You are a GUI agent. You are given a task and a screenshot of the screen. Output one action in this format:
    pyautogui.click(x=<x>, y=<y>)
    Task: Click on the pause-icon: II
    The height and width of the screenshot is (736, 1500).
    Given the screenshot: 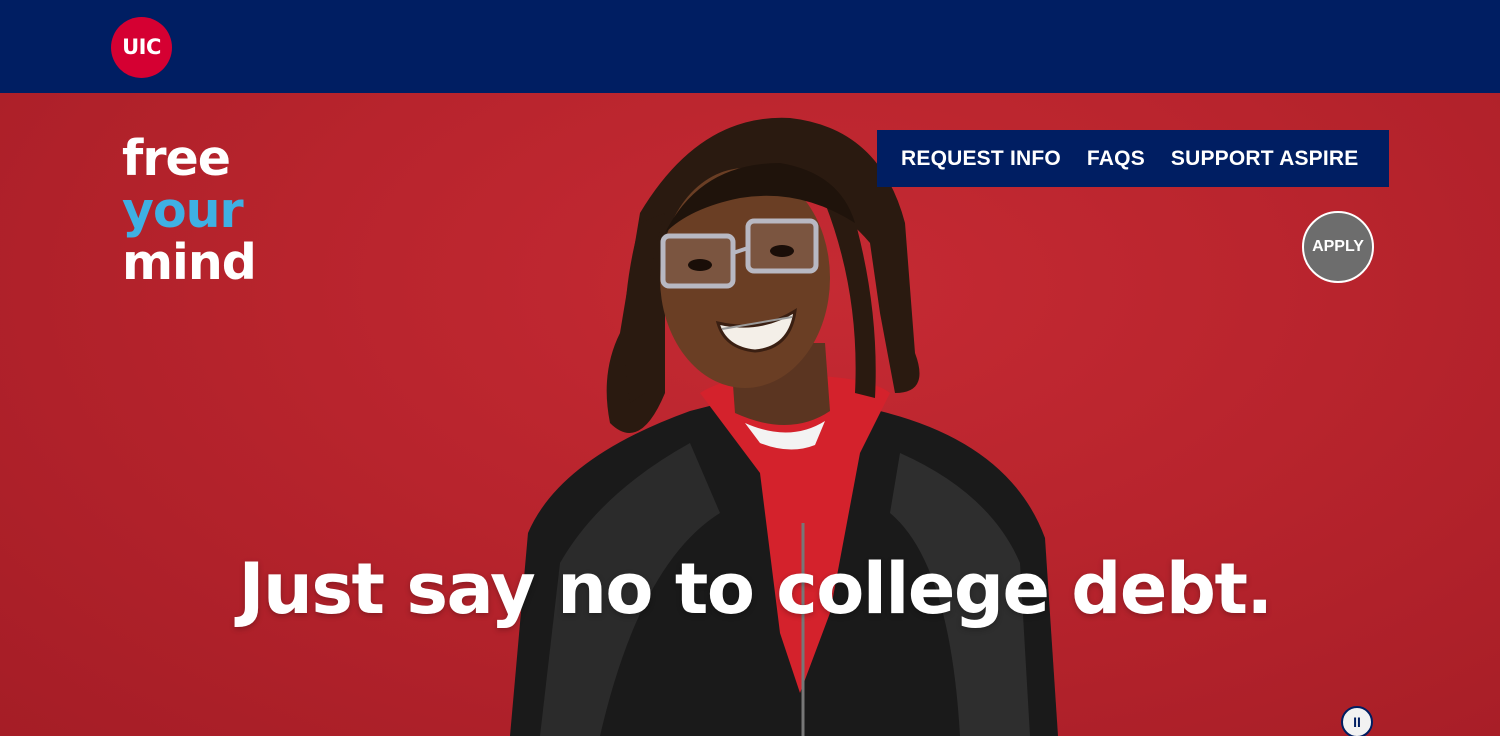 What is the action you would take?
    pyautogui.click(x=1357, y=722)
    